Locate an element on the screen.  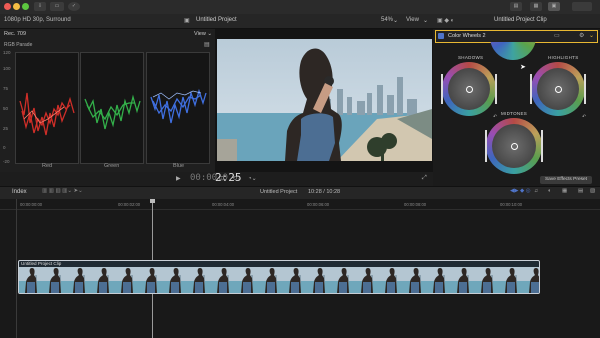
midtones-label: MIDTONES is located at coordinates (514, 113).